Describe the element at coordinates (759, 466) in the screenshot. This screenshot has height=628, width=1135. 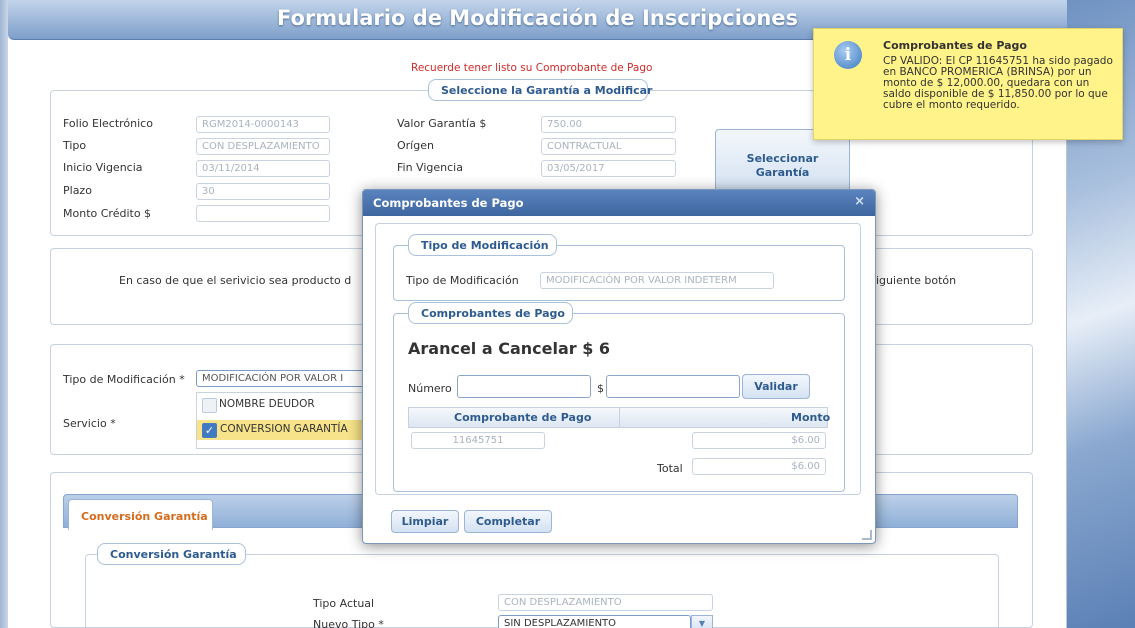
I see `total-field: $6.00` at that location.